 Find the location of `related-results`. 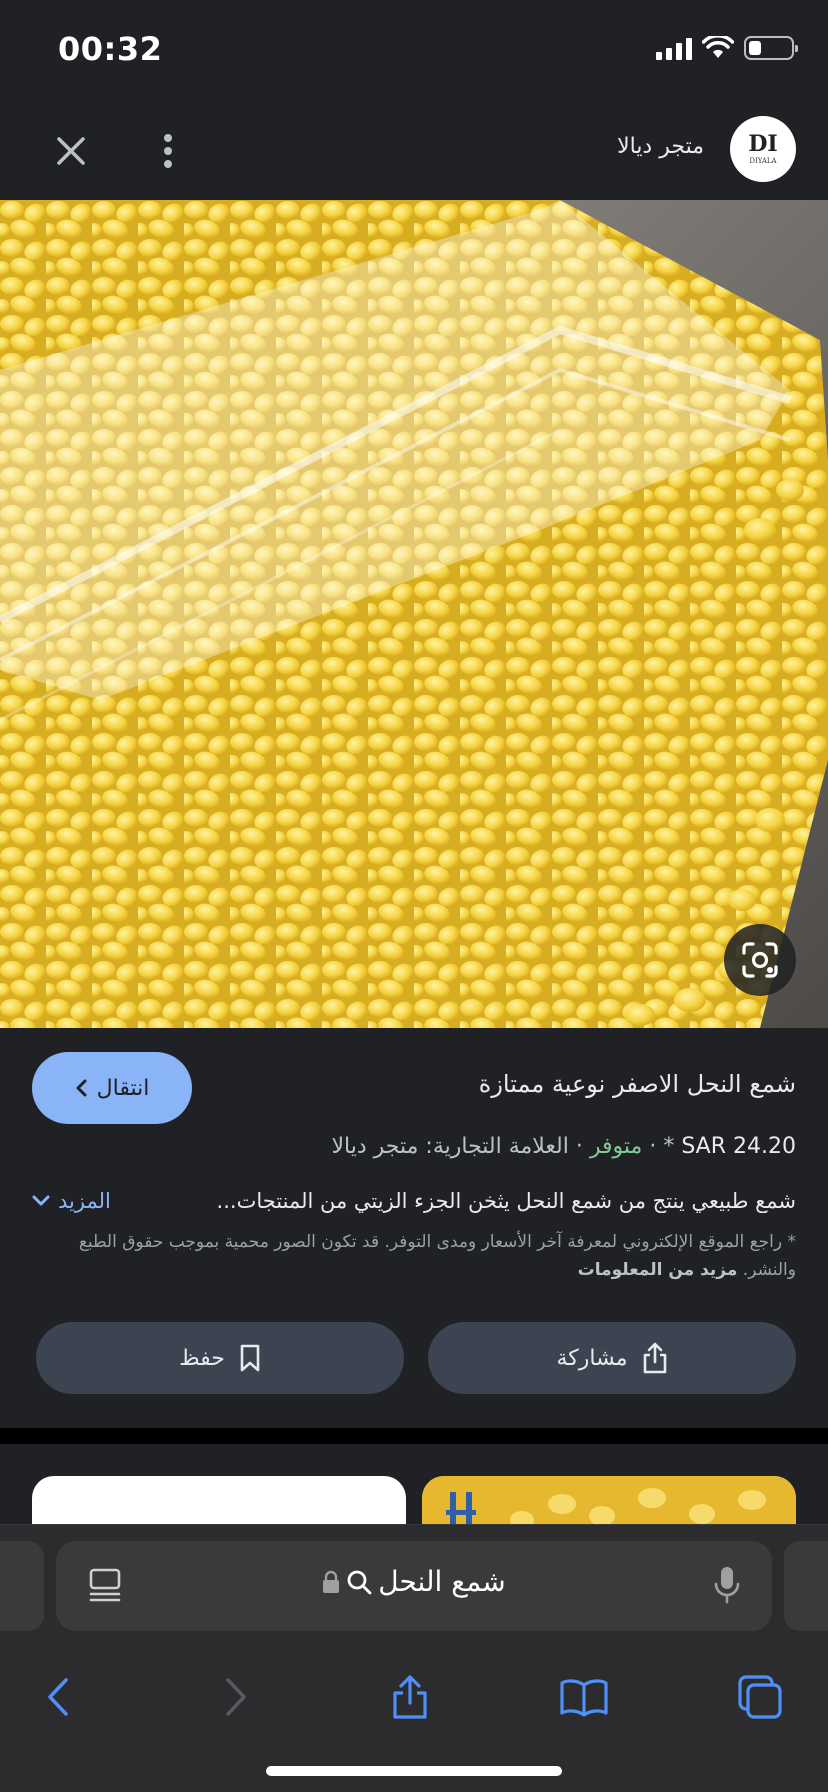

related-results is located at coordinates (414, 1484).